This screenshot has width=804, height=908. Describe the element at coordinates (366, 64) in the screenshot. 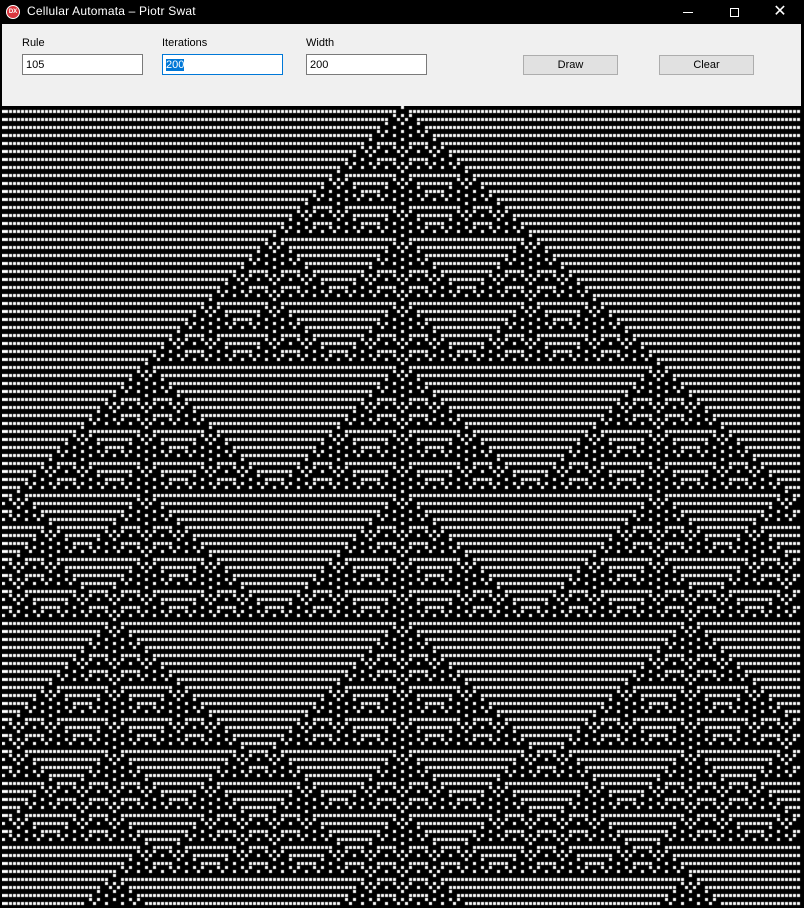

I see `width-input: 200` at that location.